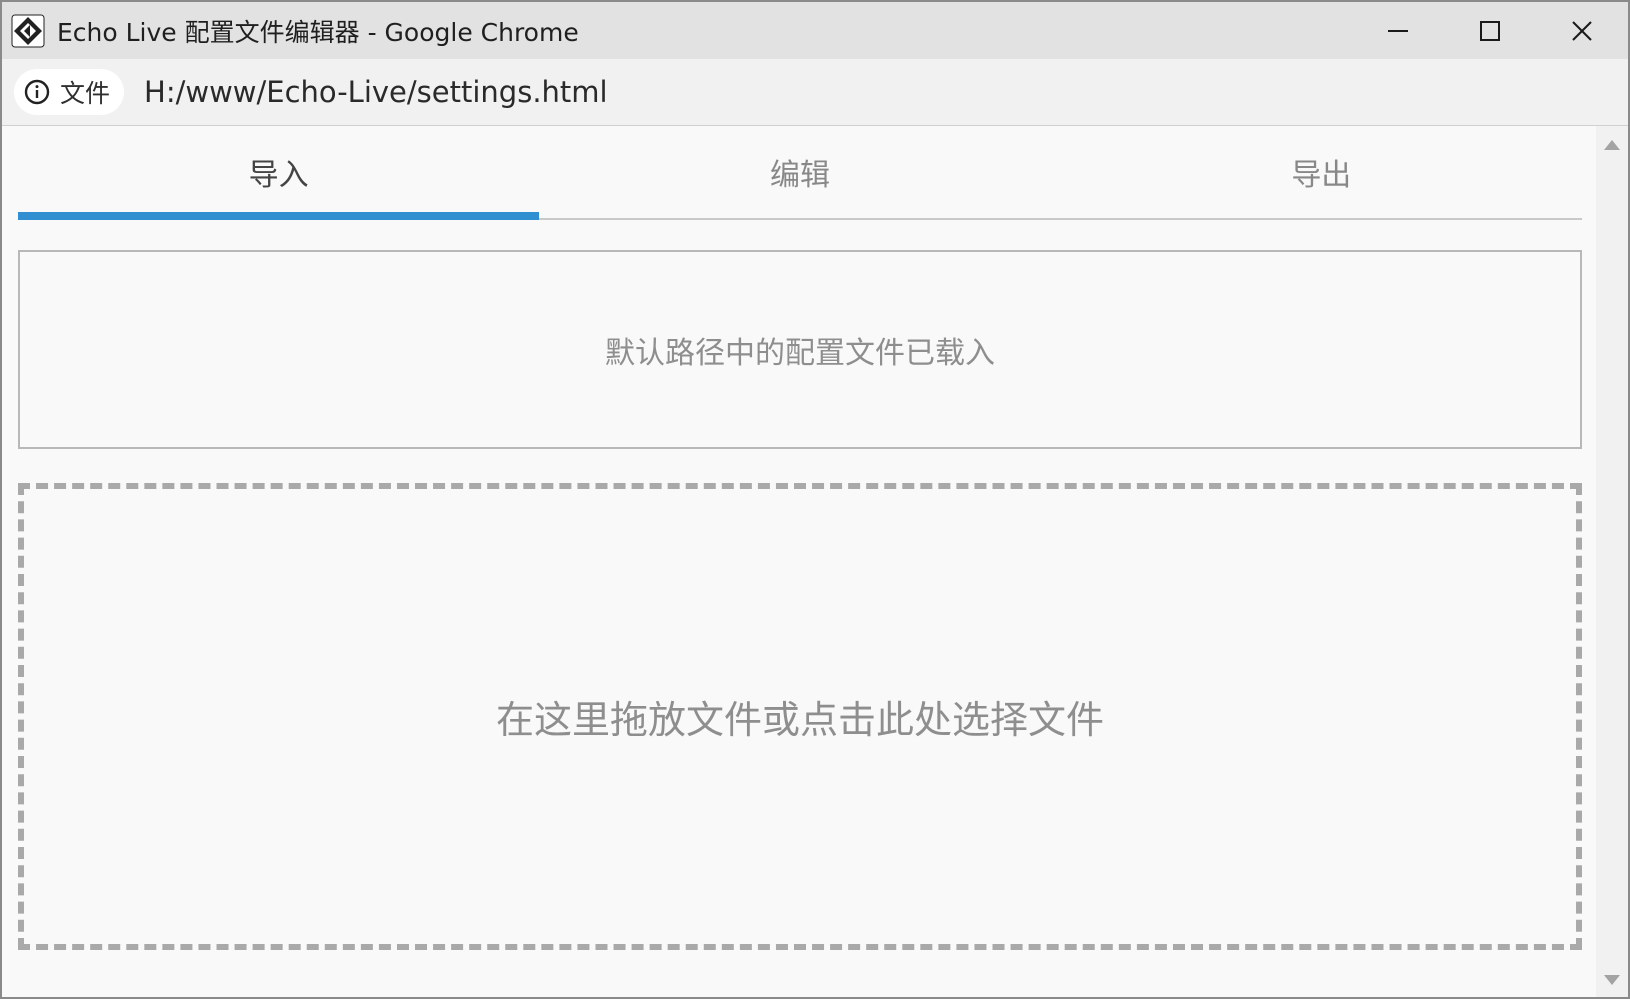 This screenshot has height=999, width=1630. I want to click on tab-import: 导入, so click(279, 173).